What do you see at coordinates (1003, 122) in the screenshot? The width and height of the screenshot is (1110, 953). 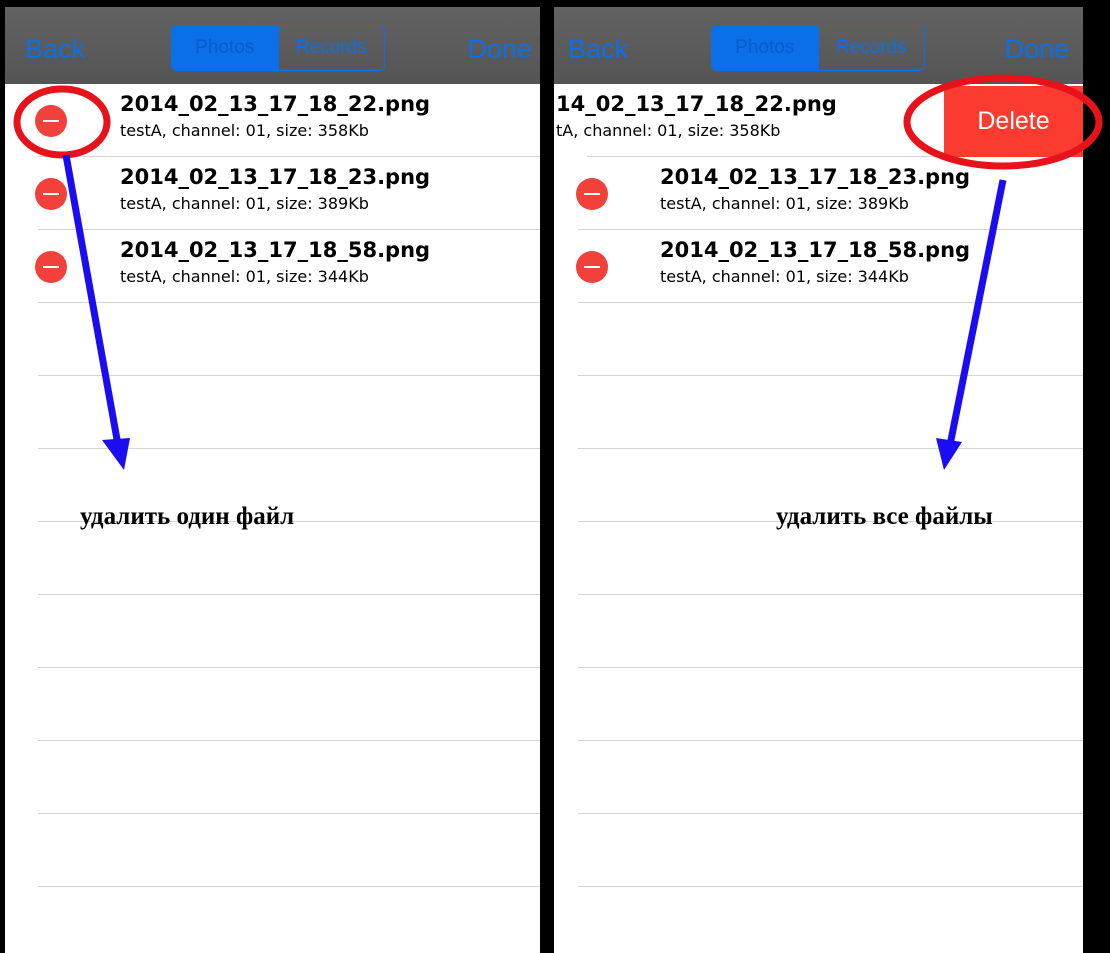 I see `highlight-circle-right` at bounding box center [1003, 122].